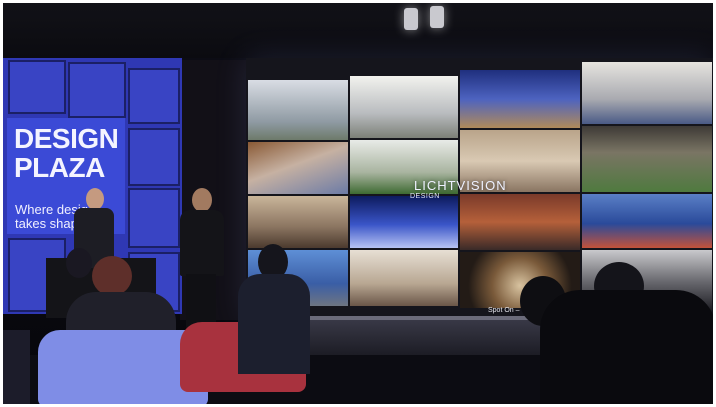  Describe the element at coordinates (202, 243) in the screenshot. I see `speaker-right-body` at that location.